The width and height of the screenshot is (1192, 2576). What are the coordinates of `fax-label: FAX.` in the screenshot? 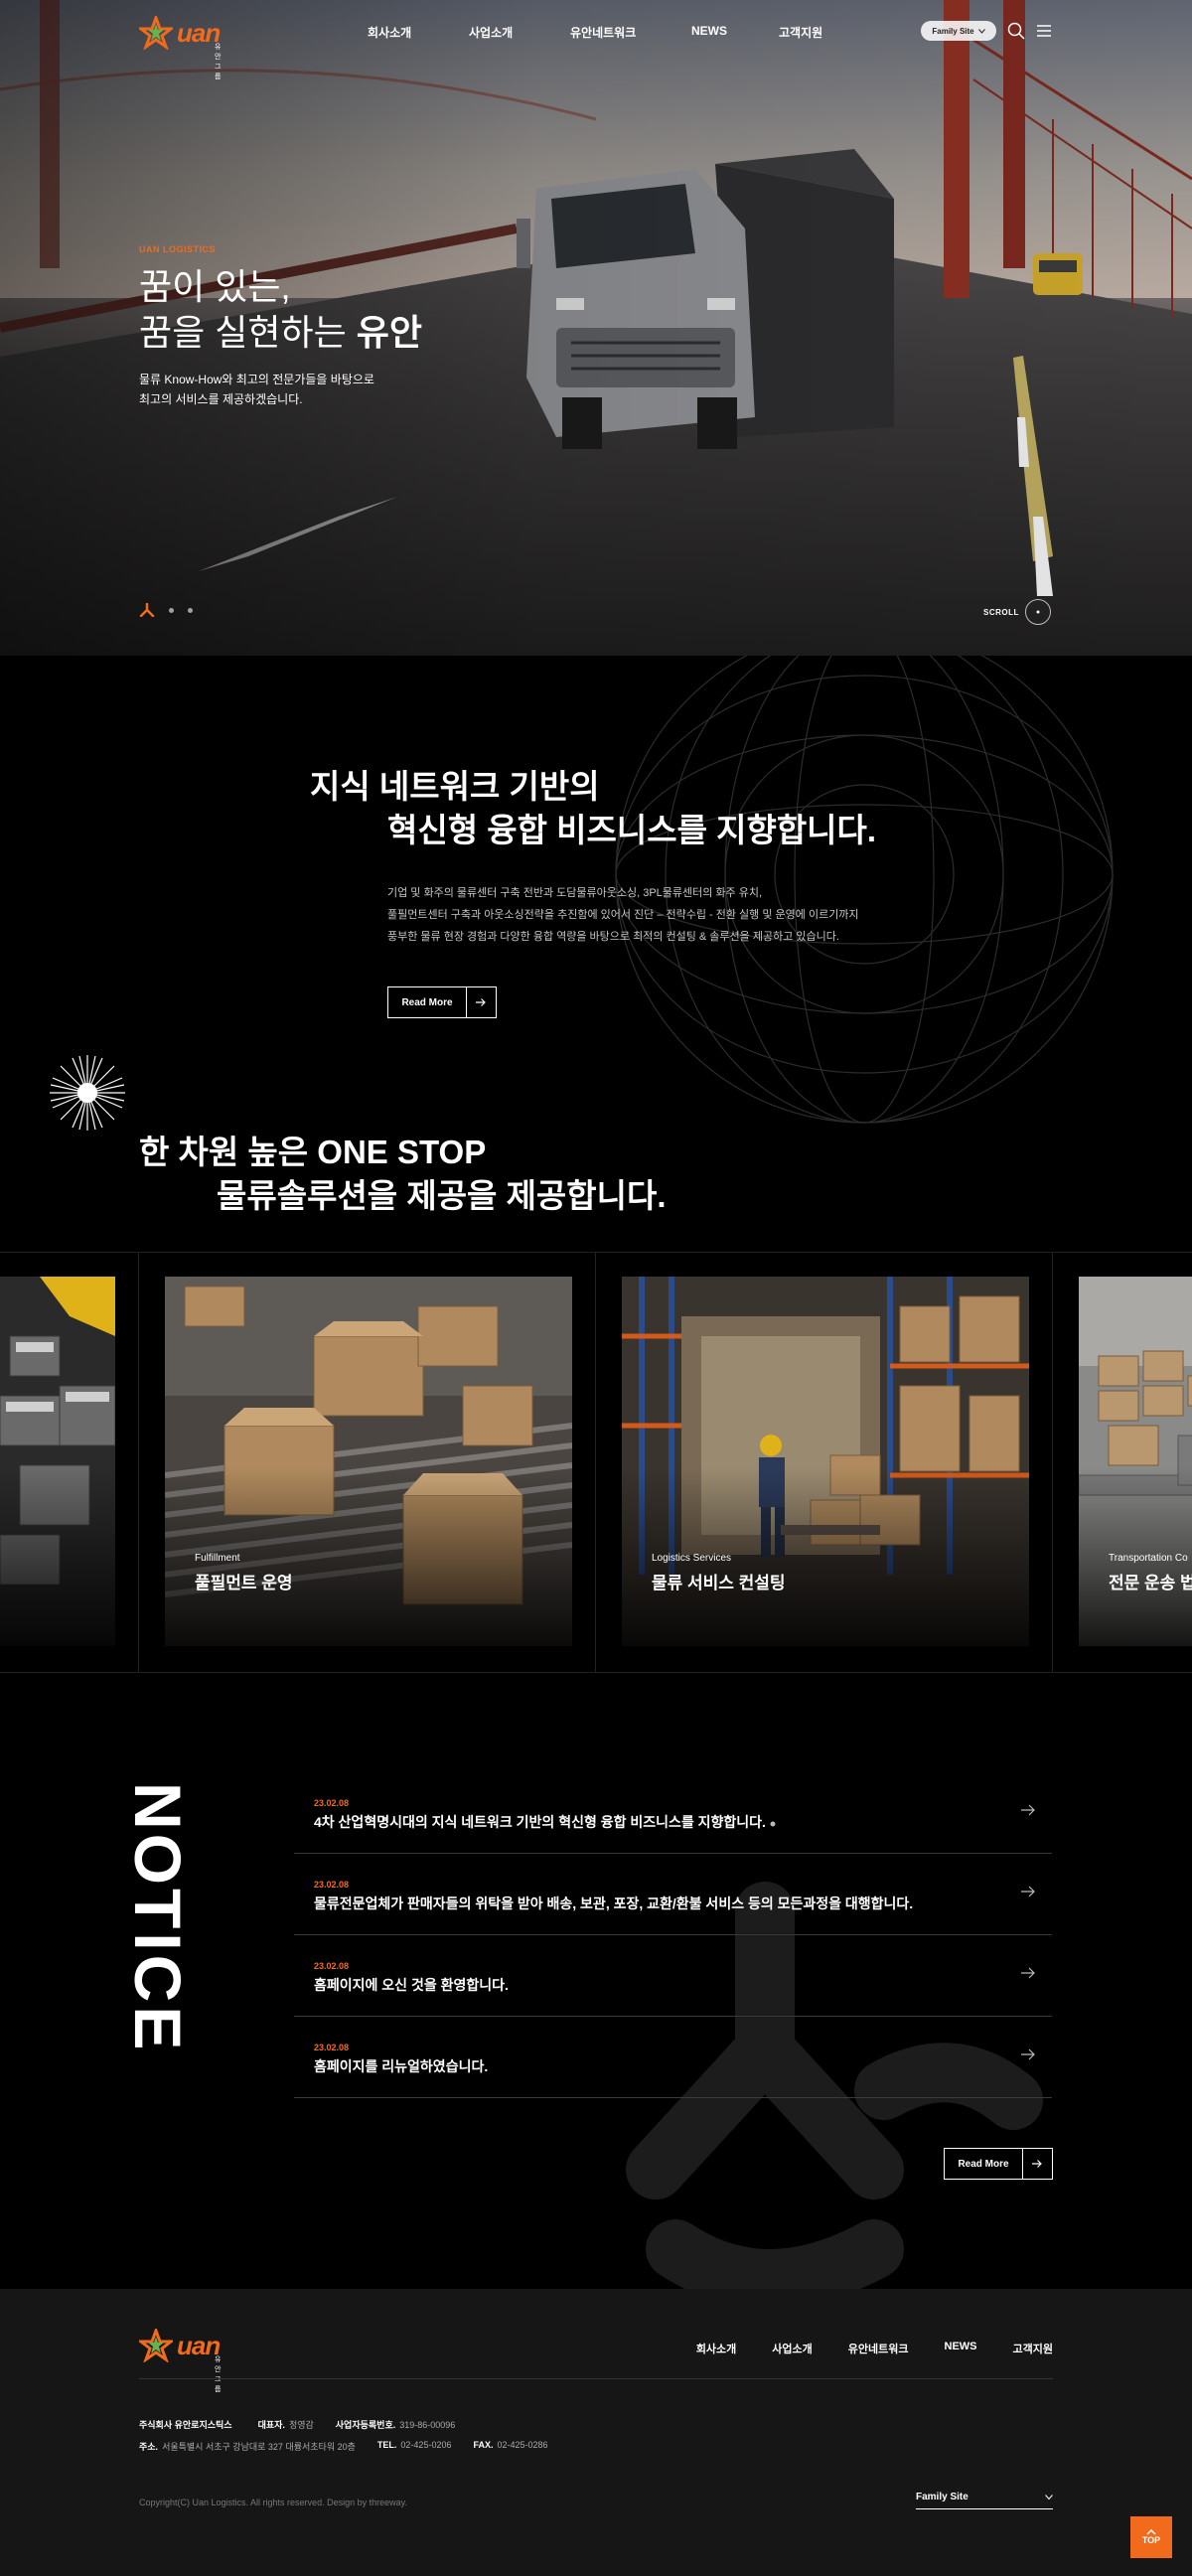 It's located at (483, 2445).